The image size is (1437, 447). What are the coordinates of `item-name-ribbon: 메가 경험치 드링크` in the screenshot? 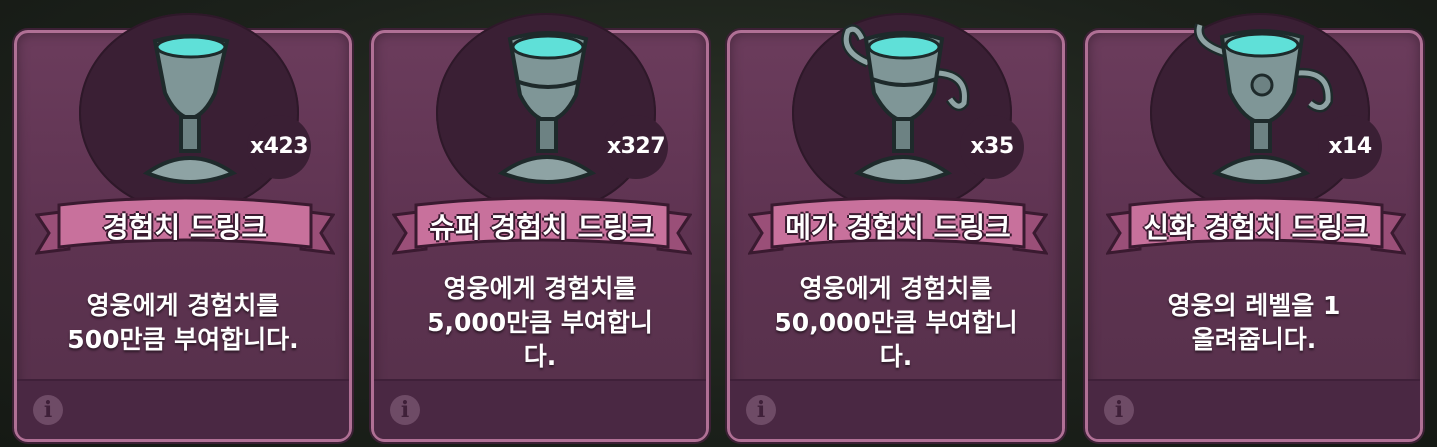 It's located at (898, 227).